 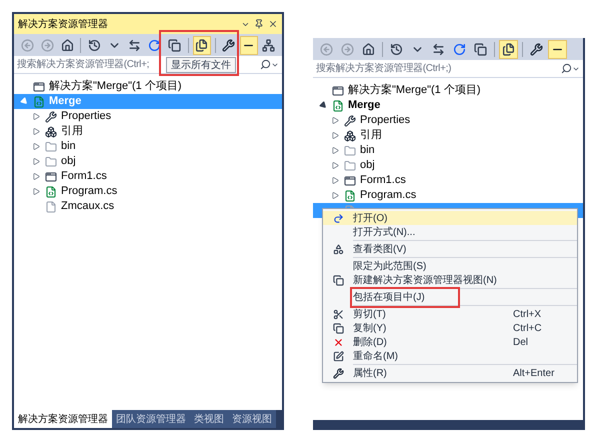 What do you see at coordinates (480, 49) in the screenshot?
I see `collapse-icon` at bounding box center [480, 49].